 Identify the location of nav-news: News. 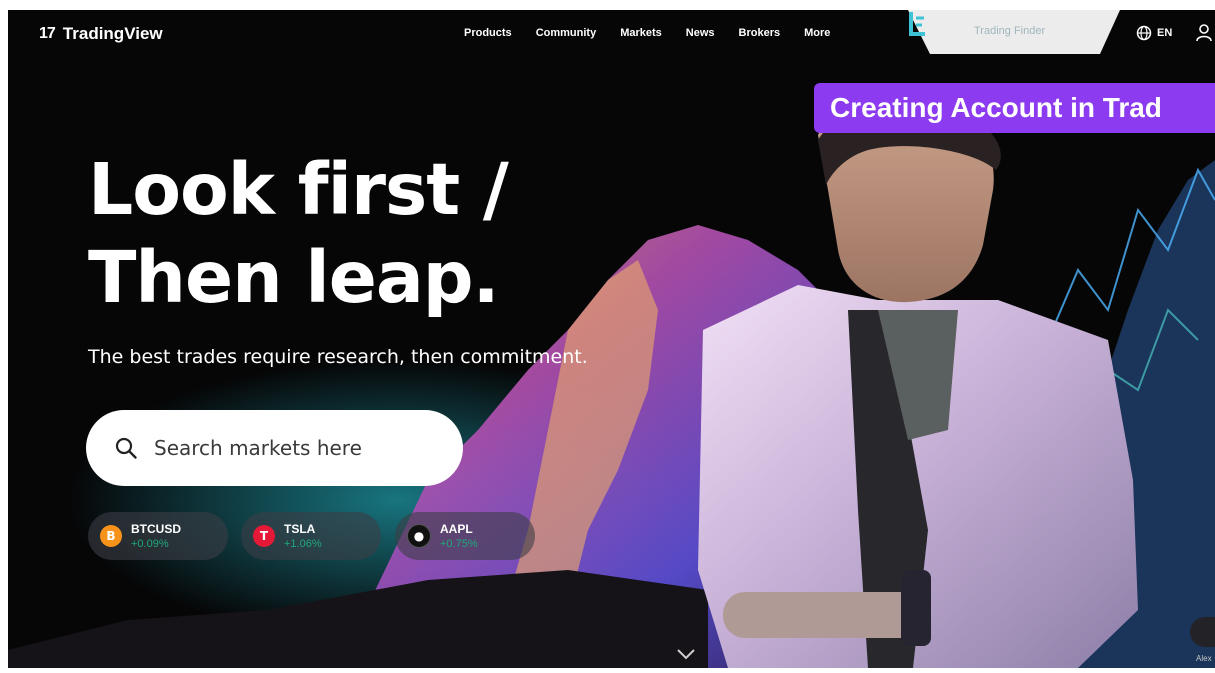
(700, 33).